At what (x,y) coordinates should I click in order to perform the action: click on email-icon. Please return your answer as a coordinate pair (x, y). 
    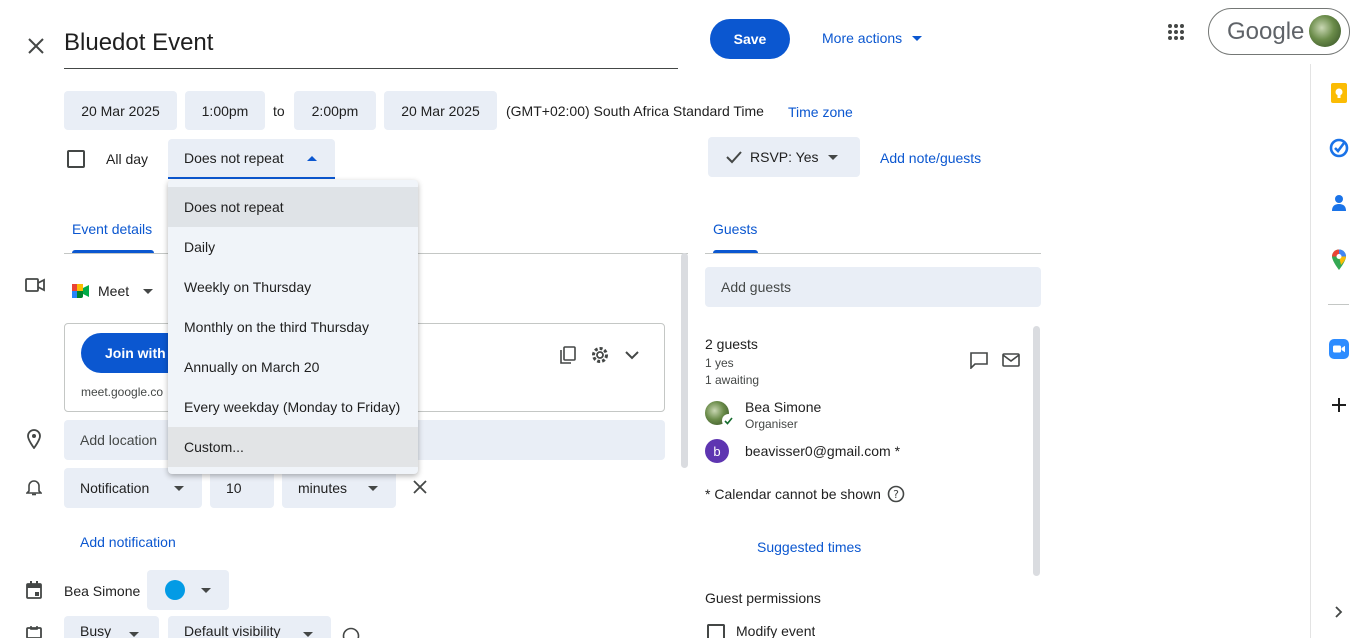
    Looking at the image, I should click on (1011, 360).